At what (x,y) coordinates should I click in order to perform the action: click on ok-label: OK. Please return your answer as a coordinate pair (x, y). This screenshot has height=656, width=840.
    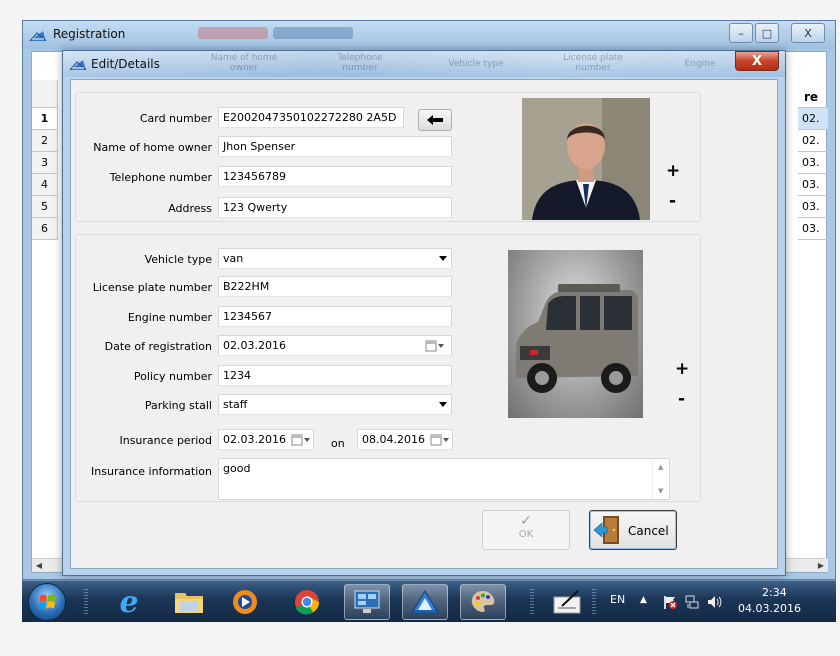
    Looking at the image, I should click on (526, 534).